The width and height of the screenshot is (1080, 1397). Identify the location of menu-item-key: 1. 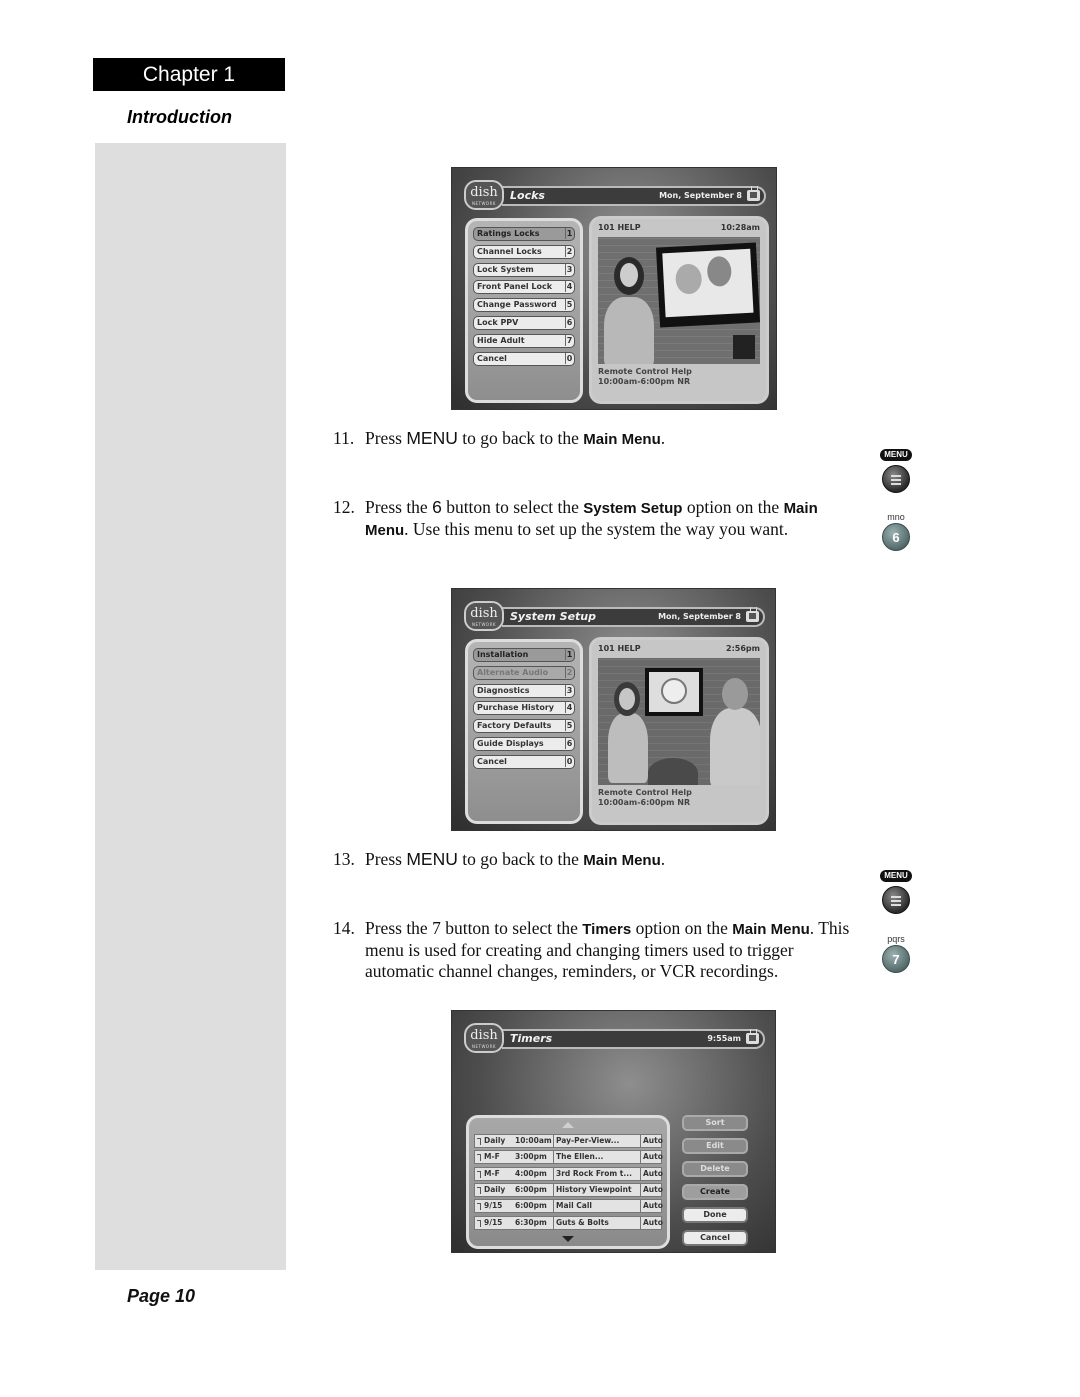
(569, 233).